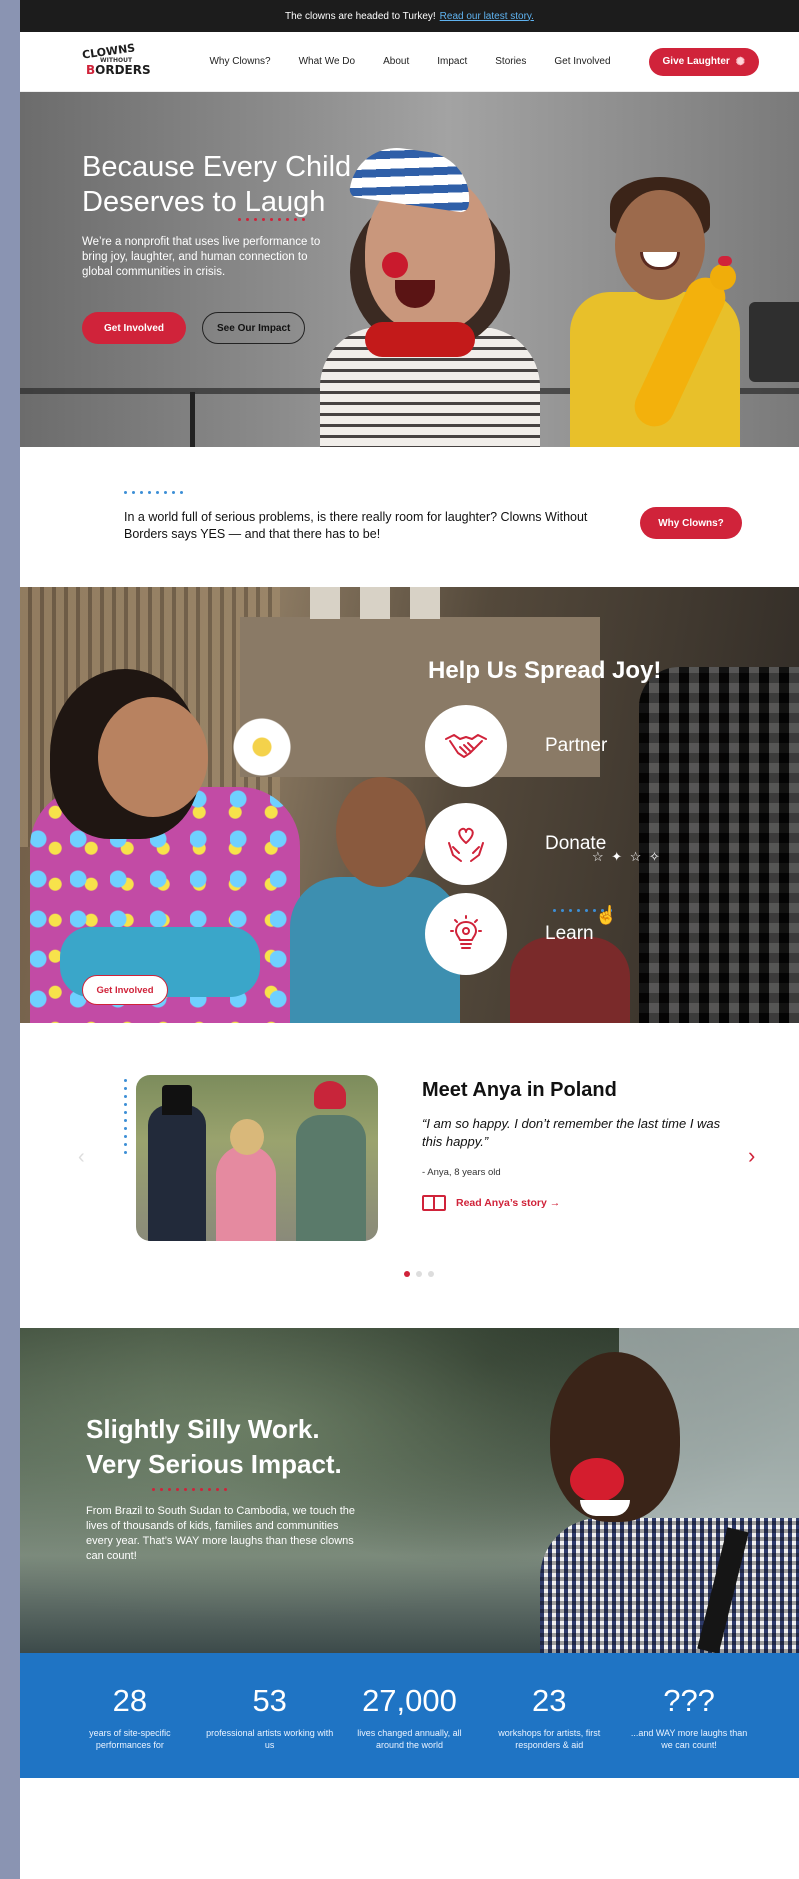  Describe the element at coordinates (515, 844) in the screenshot. I see `donate-cta: Donate` at that location.